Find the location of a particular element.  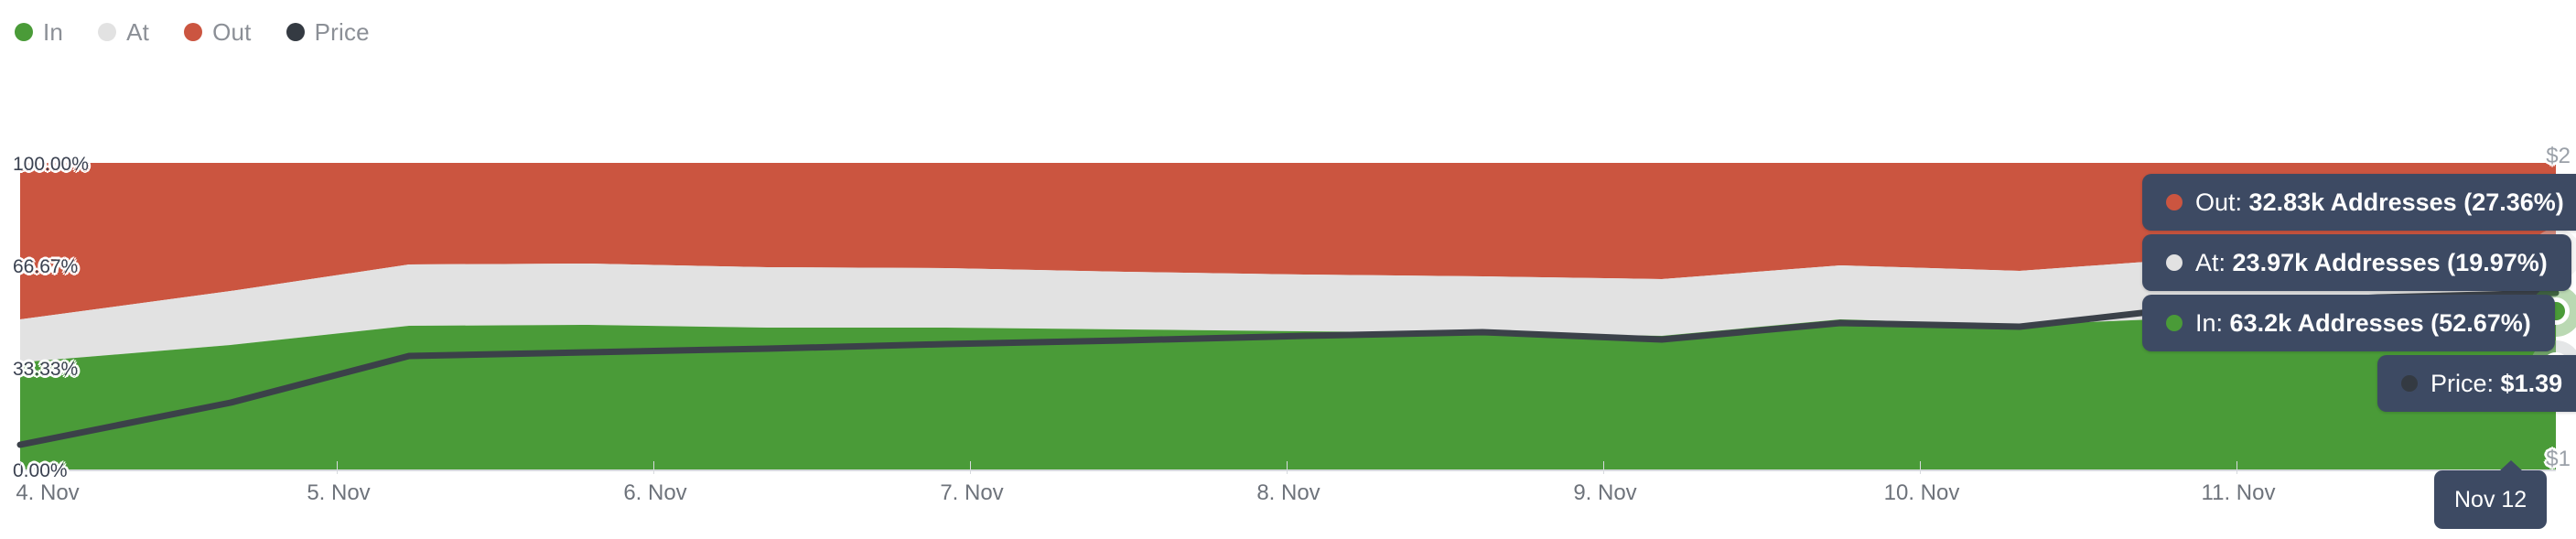

y-axis-label-3333: 33.33% is located at coordinates (46, 369).